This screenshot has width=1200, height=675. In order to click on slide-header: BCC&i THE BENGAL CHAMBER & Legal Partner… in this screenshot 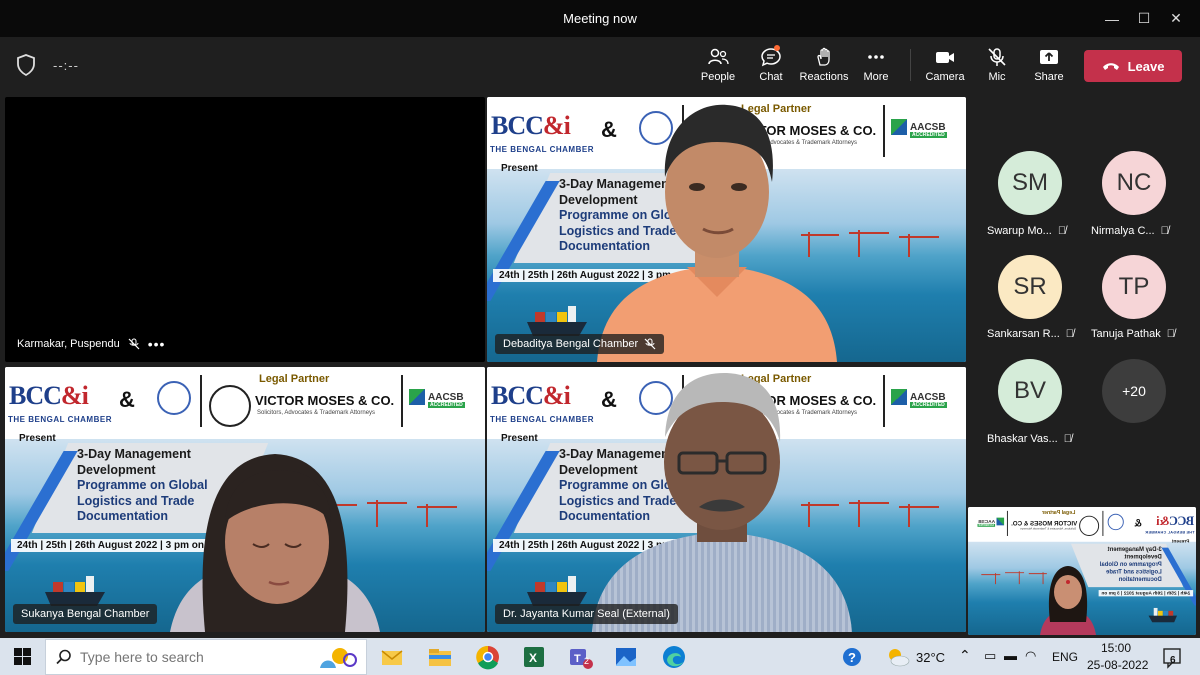, I will do `click(245, 400)`.